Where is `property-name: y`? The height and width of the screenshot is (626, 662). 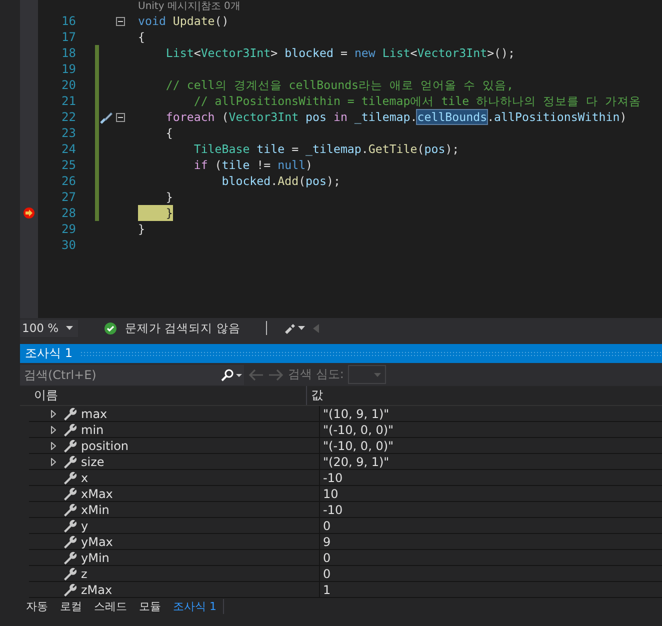 property-name: y is located at coordinates (84, 525).